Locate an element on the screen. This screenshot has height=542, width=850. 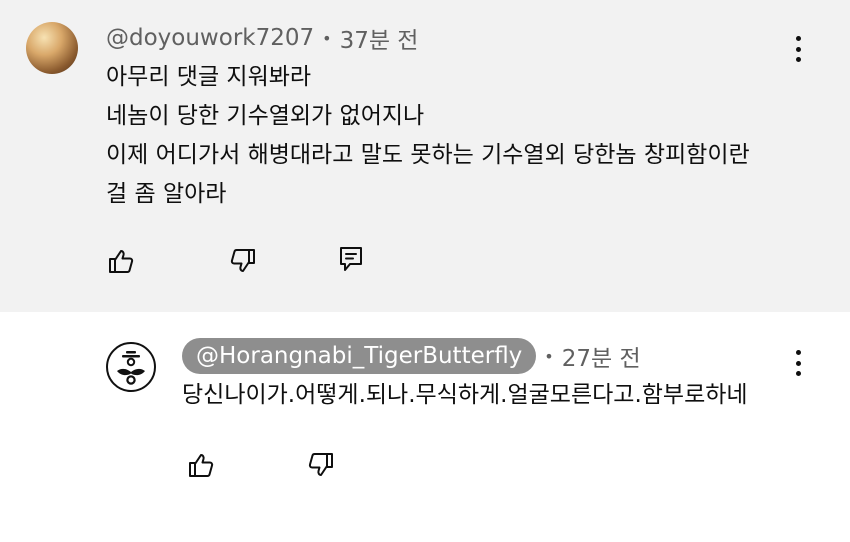
reply-icon is located at coordinates (351, 259).